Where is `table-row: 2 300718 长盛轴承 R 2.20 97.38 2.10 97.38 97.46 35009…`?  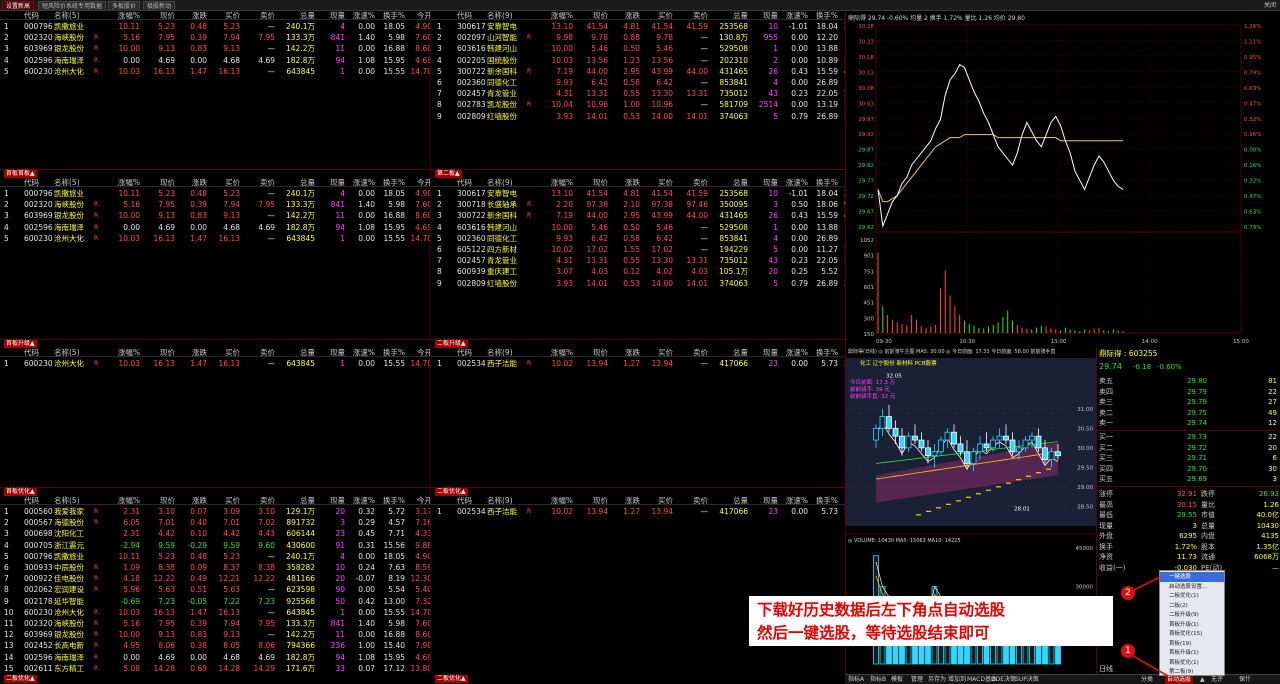 table-row: 2 300718 长盛轴承 R 2.20 97.38 2.10 97.38 97.46 35009… is located at coordinates (638, 204).